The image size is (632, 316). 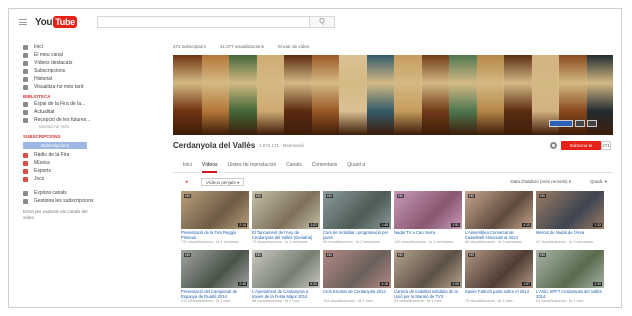 I want to click on video-thumbnail: HD 1:57, so click(x=499, y=269).